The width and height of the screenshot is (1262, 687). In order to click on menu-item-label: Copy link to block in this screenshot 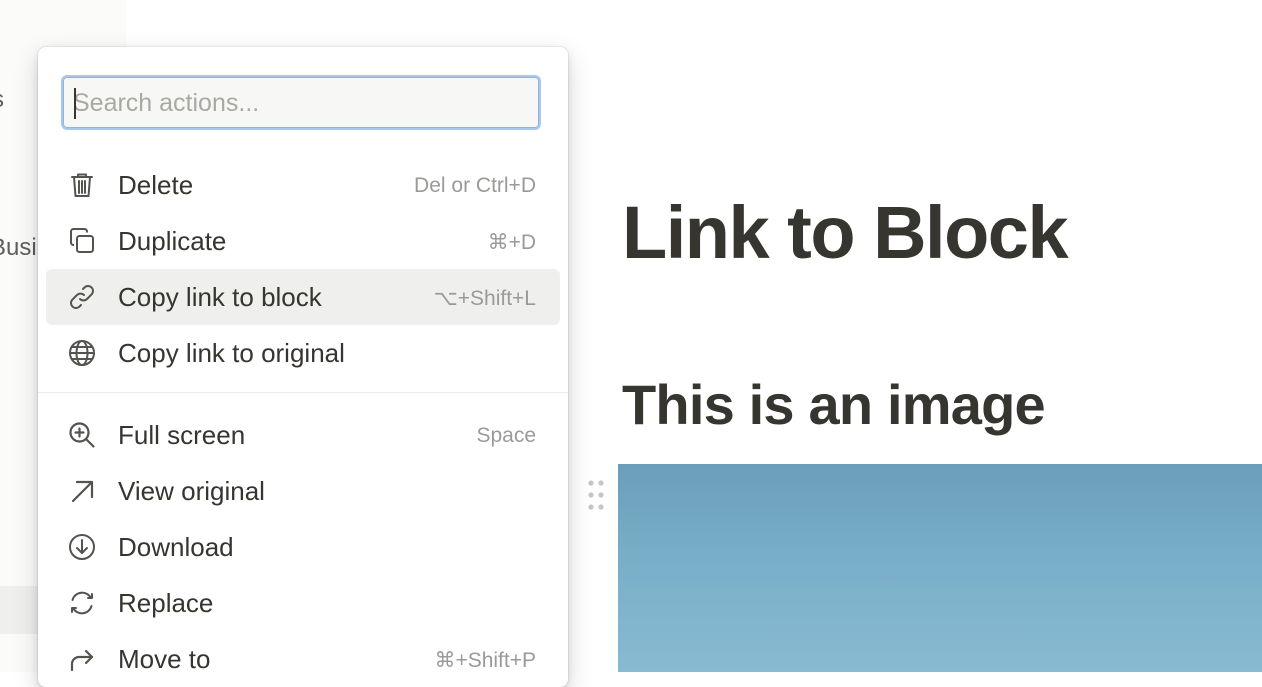, I will do `click(220, 297)`.